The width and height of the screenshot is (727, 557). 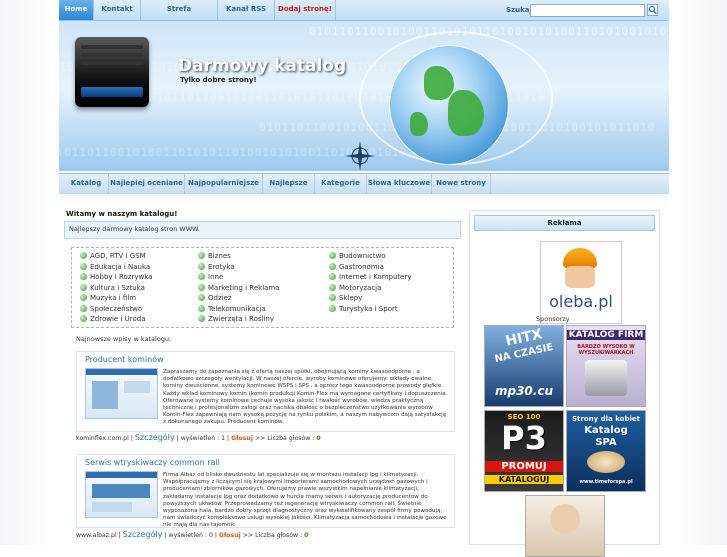 I want to click on server-graphic, so click(x=112, y=72).